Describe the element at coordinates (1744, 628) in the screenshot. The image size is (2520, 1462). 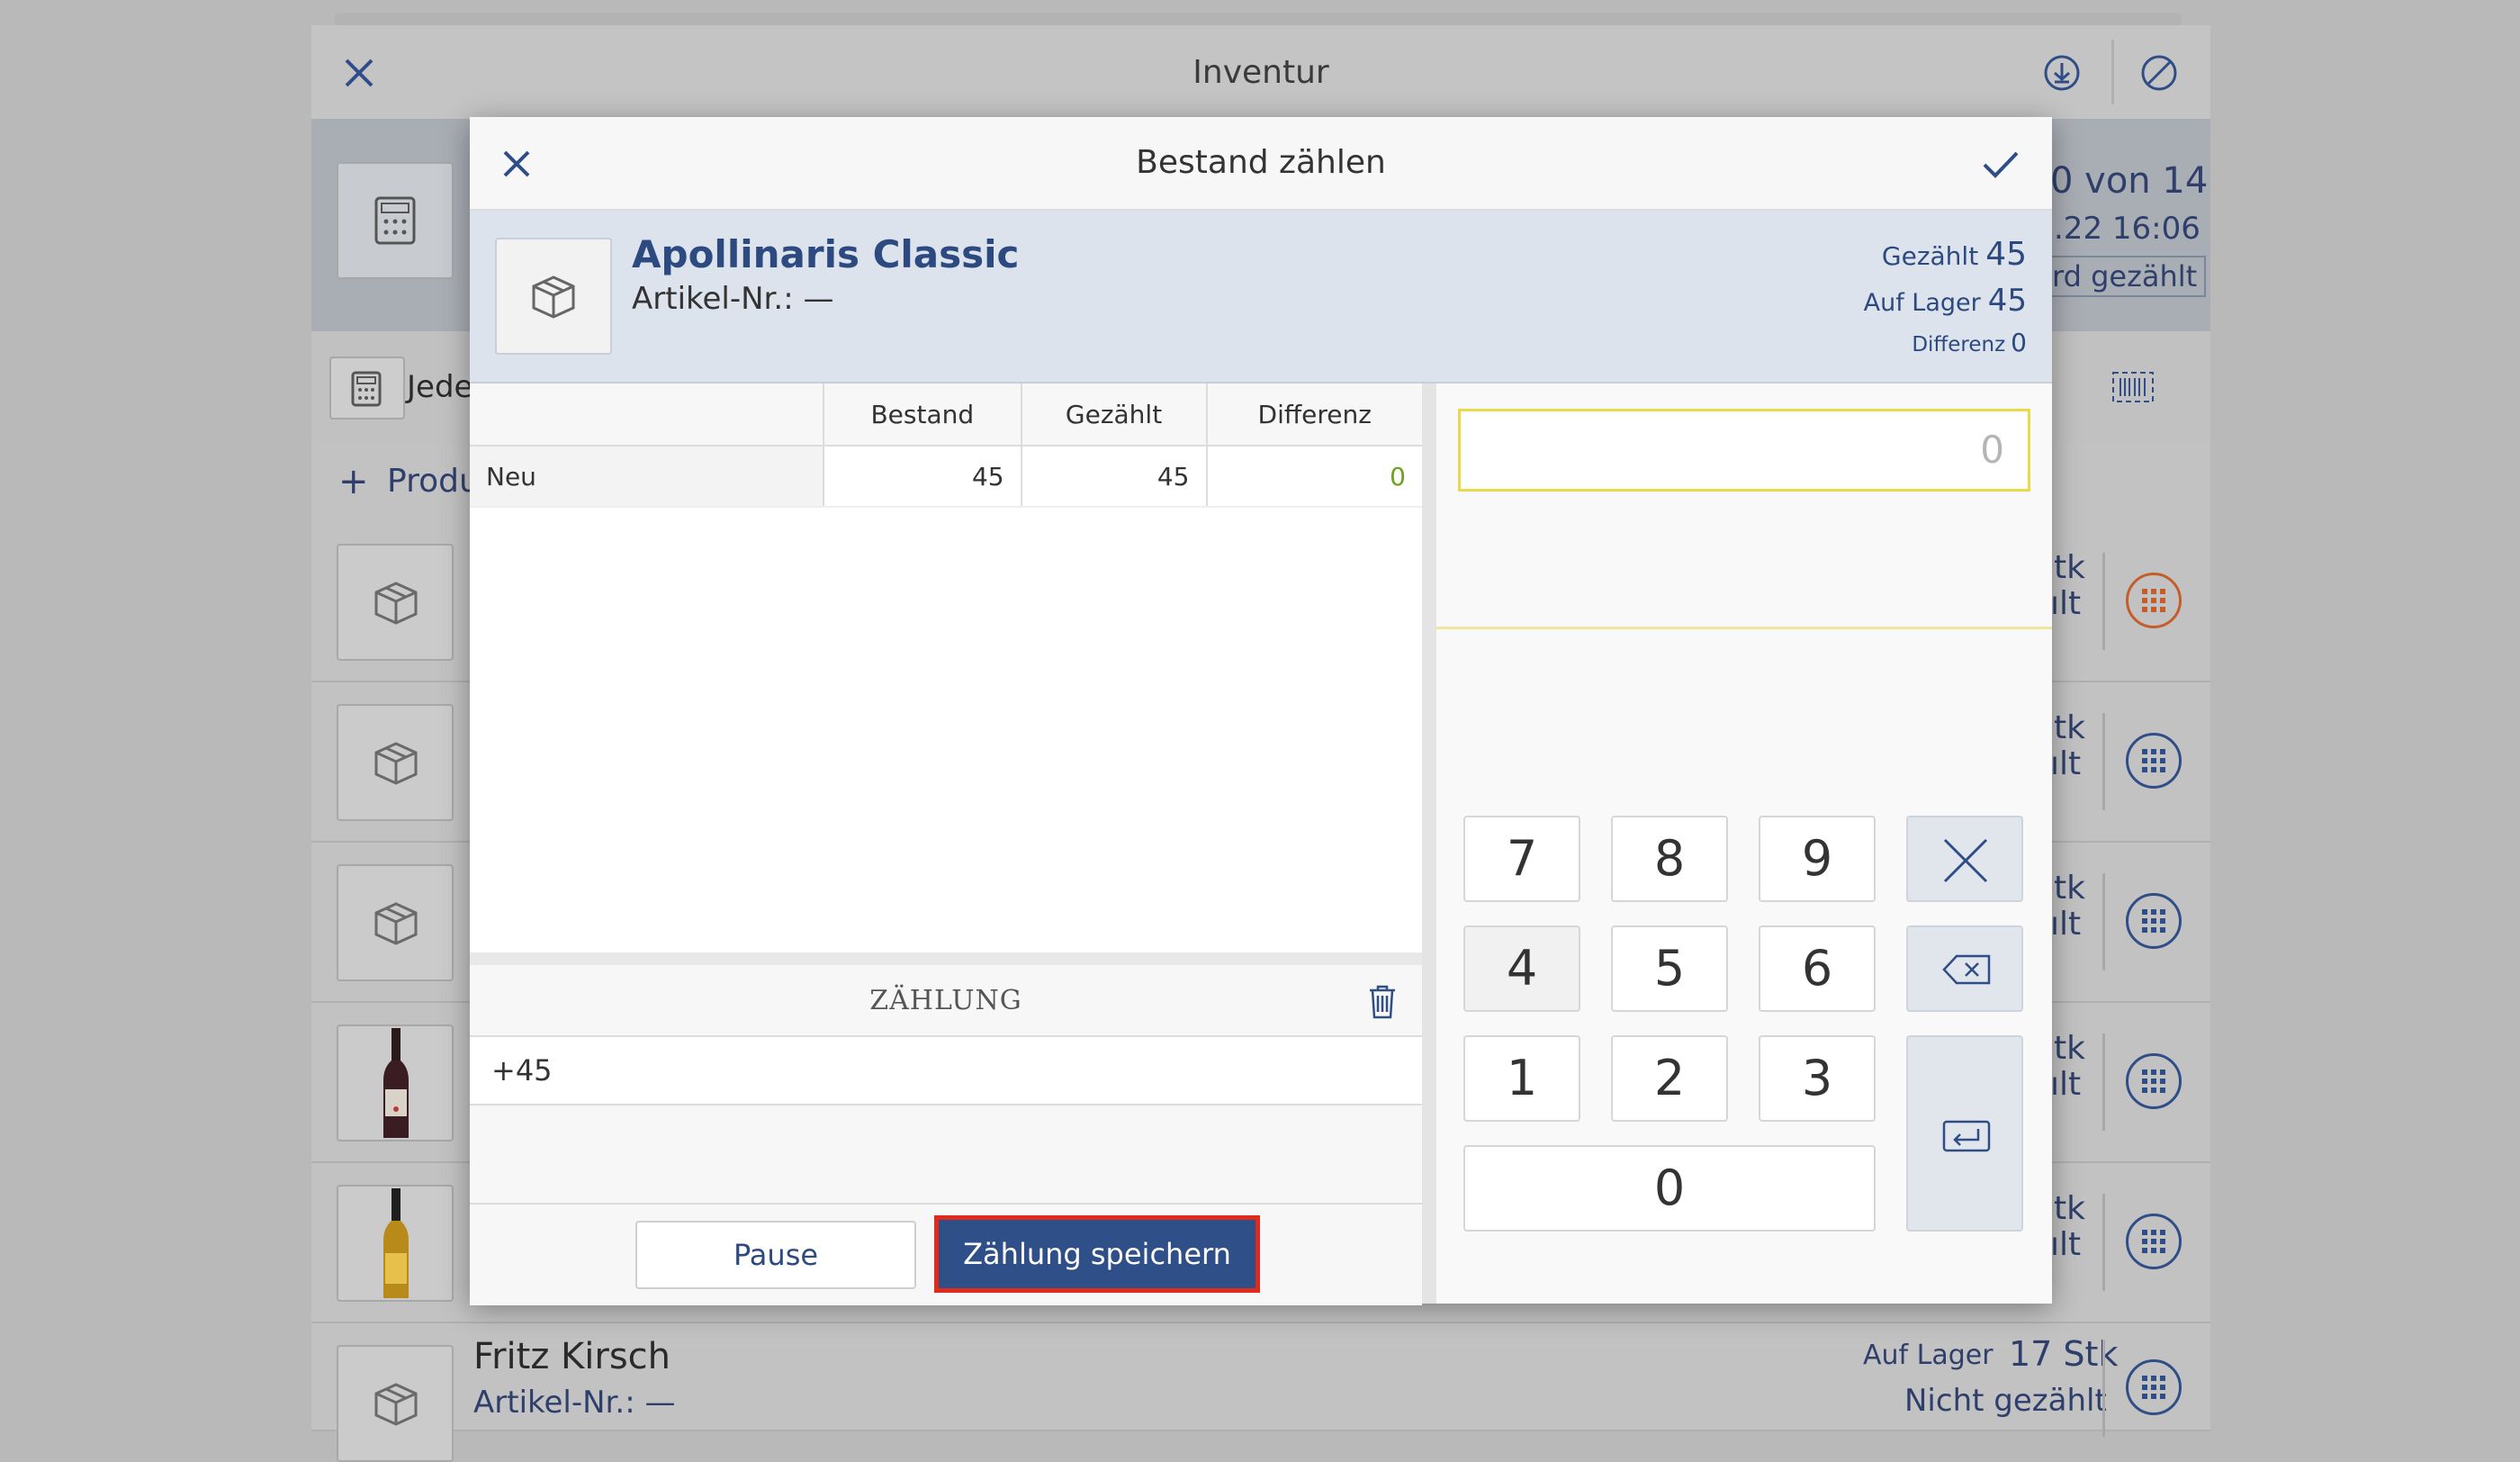
I see `input-underline` at that location.